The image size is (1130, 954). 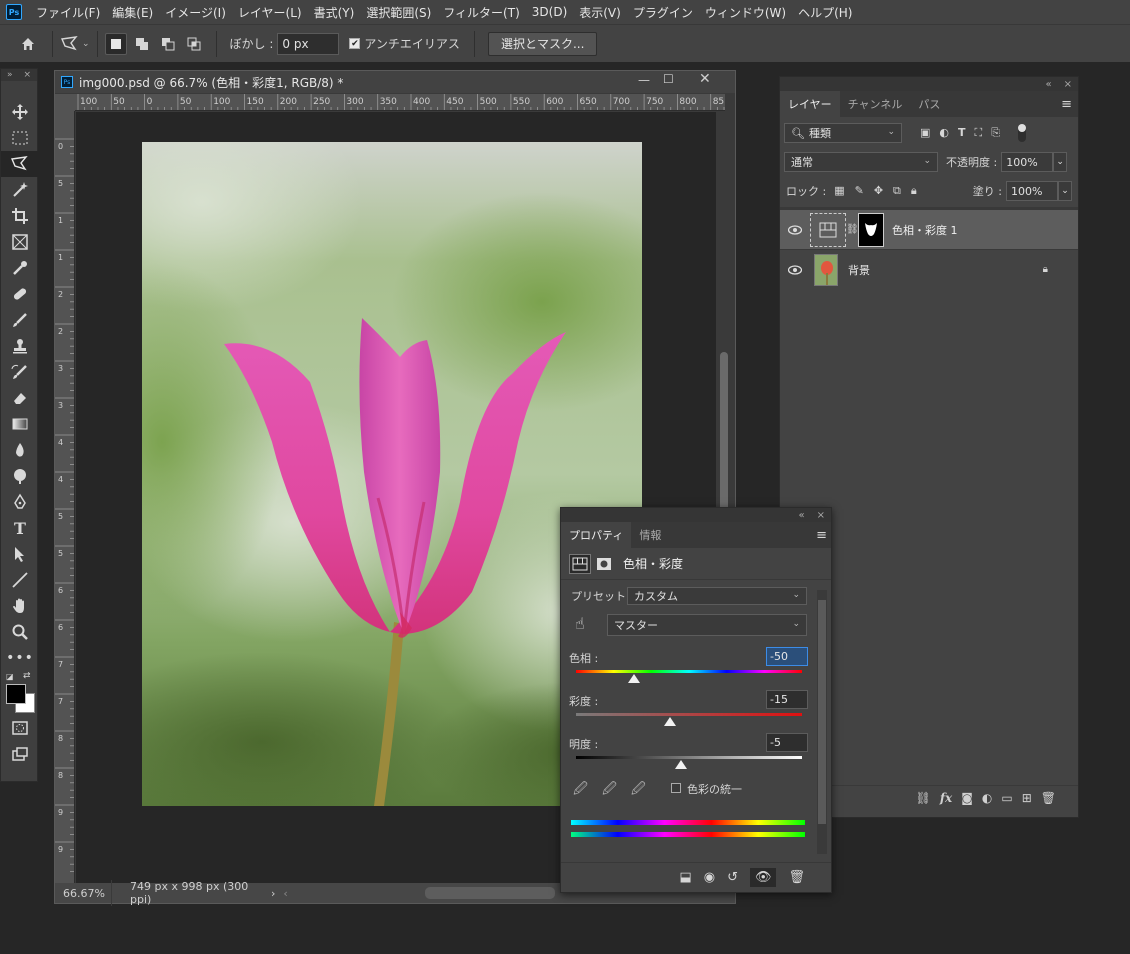 What do you see at coordinates (724, 432) in the screenshot?
I see `vertical-scroll-thumb` at bounding box center [724, 432].